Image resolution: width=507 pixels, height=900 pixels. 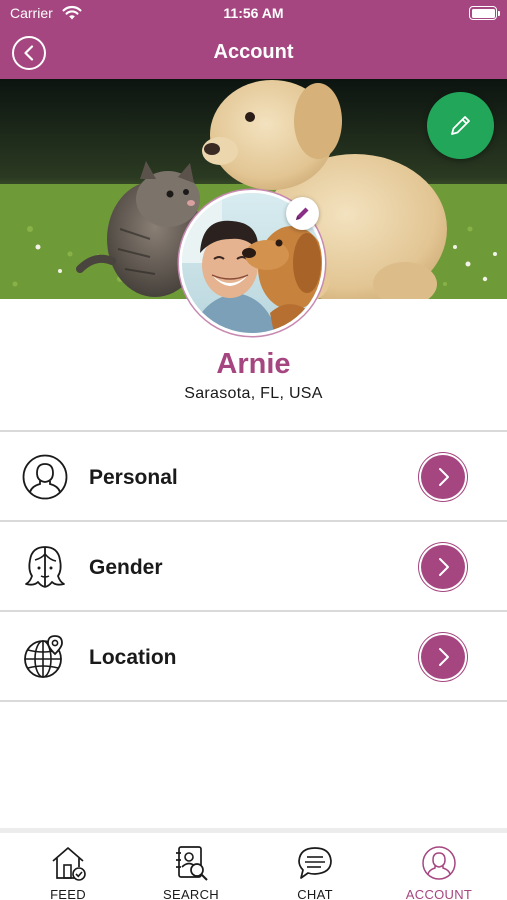 What do you see at coordinates (439, 893) in the screenshot?
I see `tab-label: ACCOUNT` at bounding box center [439, 893].